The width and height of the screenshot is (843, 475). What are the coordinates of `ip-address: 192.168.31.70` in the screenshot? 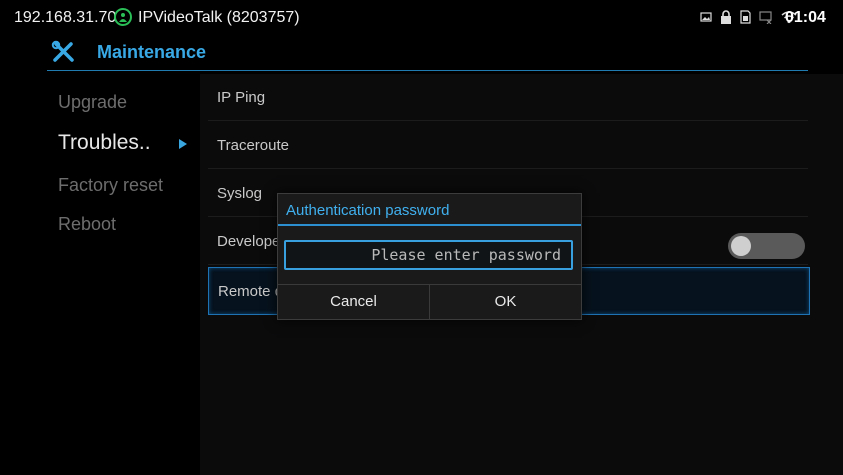 It's located at (65, 17).